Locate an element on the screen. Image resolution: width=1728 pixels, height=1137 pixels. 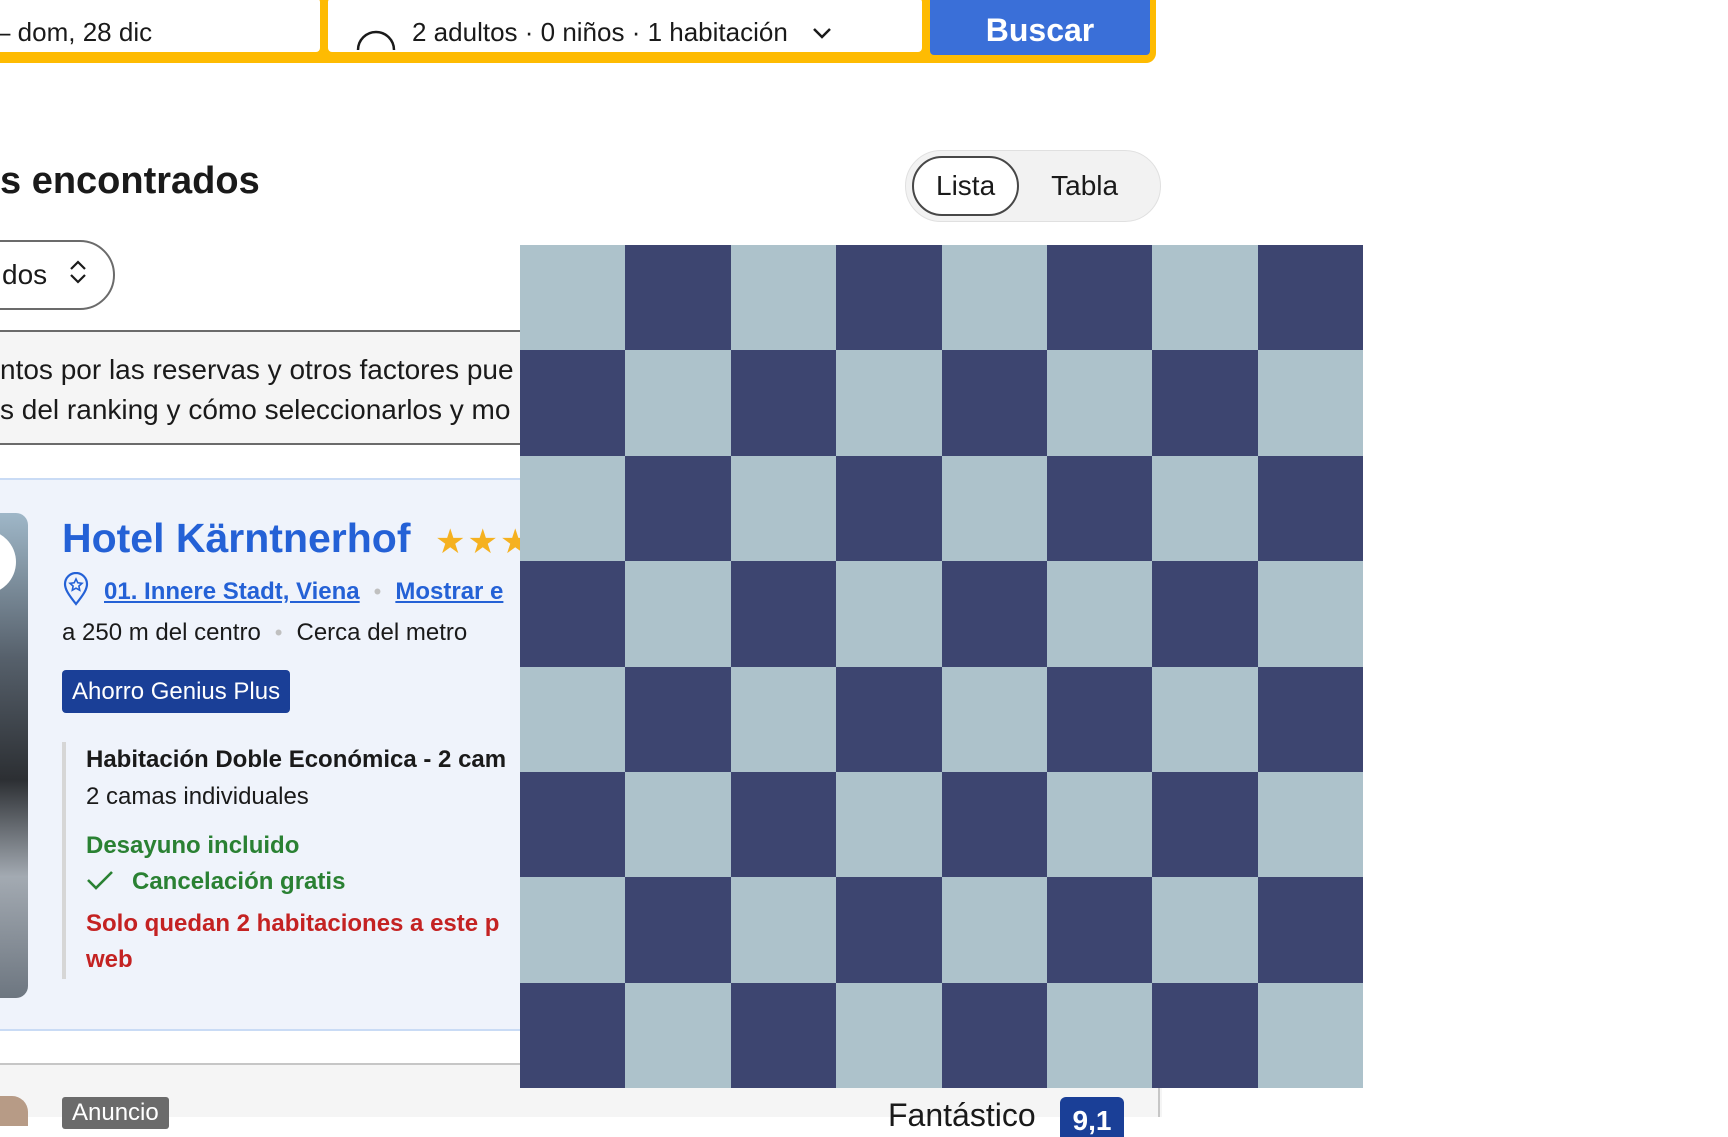
person-icon is located at coordinates (376, 38).